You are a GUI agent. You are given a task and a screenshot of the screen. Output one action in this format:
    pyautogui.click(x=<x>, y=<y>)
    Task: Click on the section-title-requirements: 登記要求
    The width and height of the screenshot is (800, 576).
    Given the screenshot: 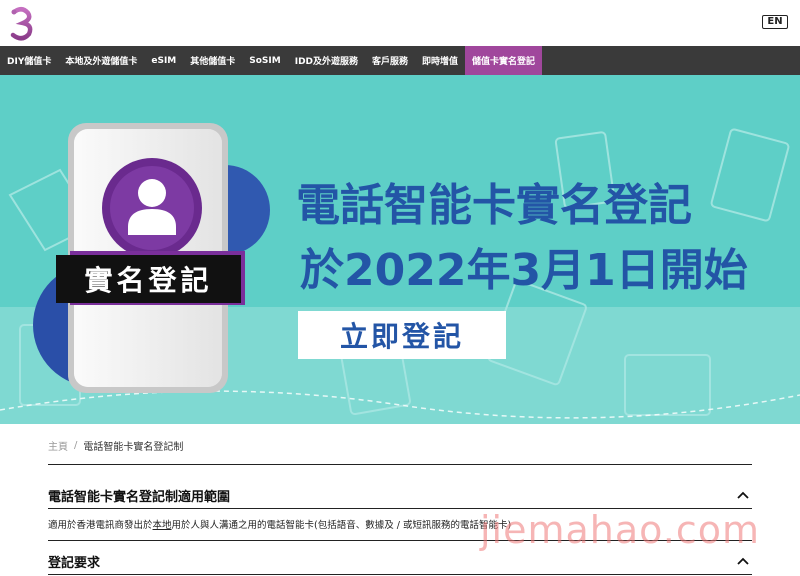 What is the action you would take?
    pyautogui.click(x=74, y=561)
    